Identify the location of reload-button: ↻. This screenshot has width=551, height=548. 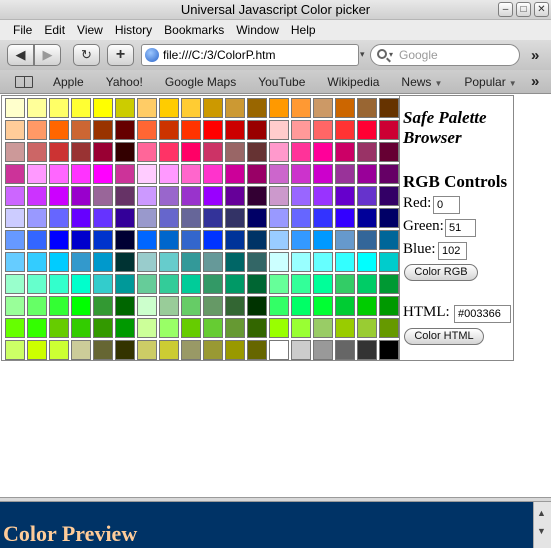
(86, 55).